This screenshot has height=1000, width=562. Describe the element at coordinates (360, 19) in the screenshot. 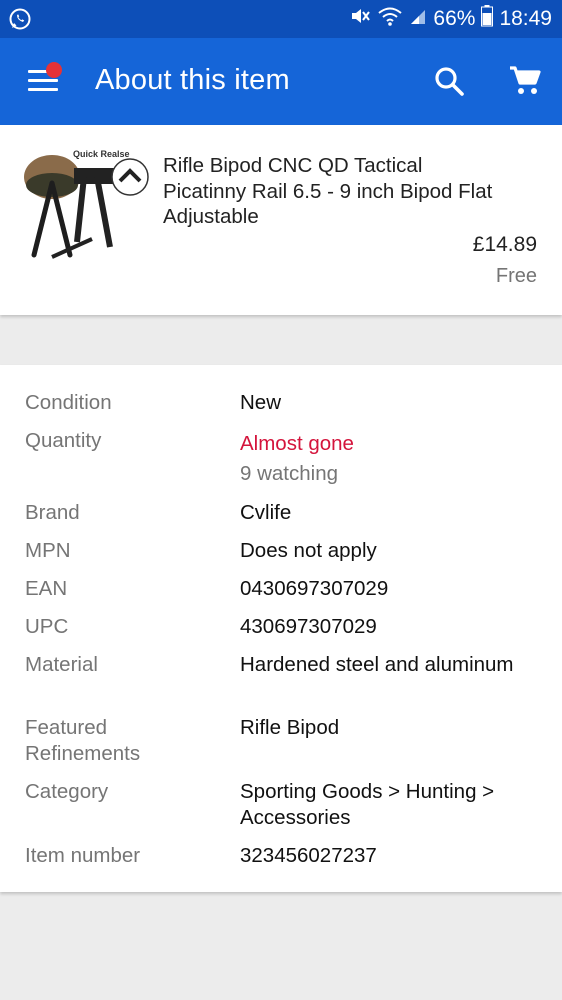

I see `mute-icon` at that location.